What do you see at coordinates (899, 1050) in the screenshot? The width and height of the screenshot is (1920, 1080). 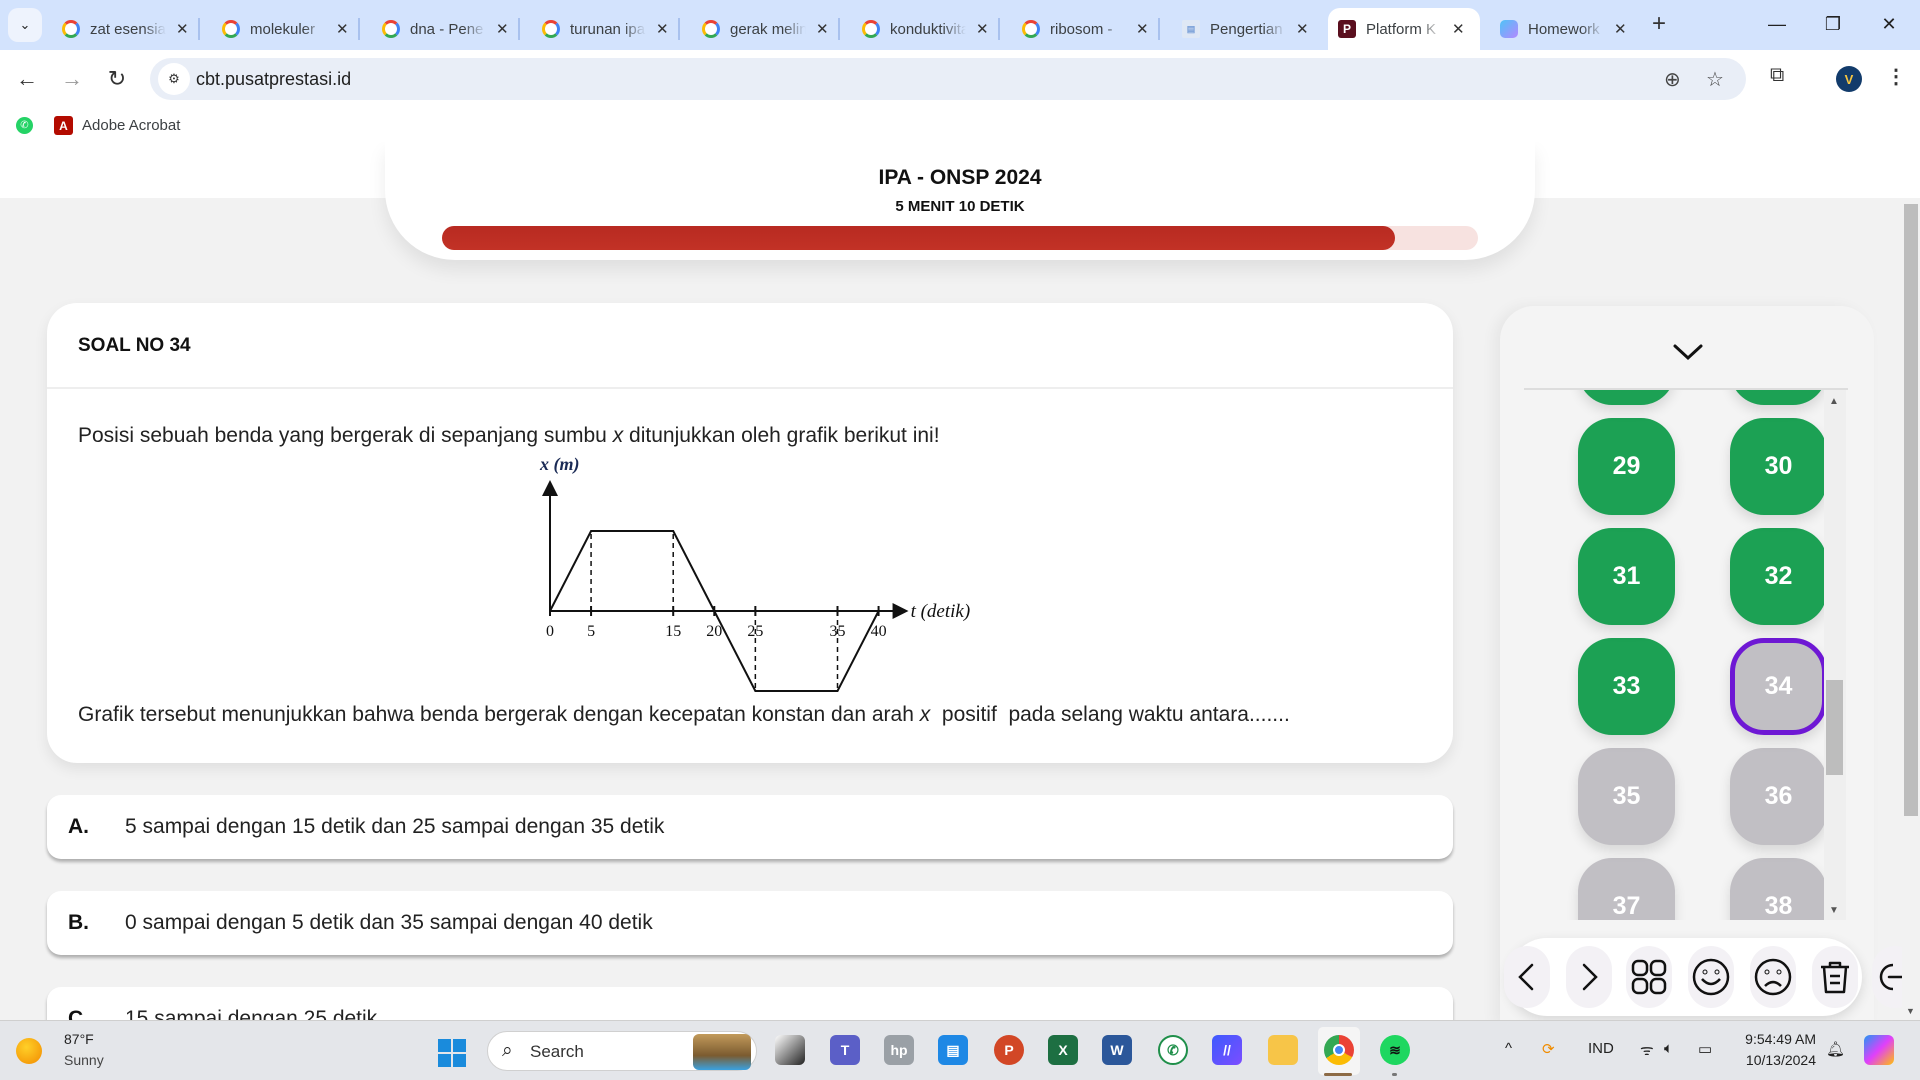 I see `hp-icon: hp` at bounding box center [899, 1050].